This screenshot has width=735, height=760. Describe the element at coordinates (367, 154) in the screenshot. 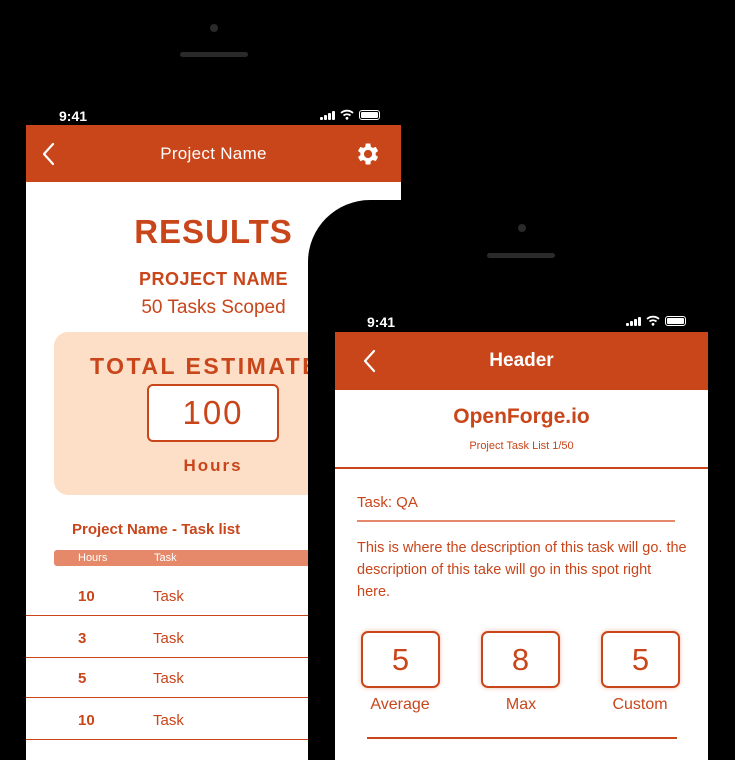

I see `gear-icon` at that location.